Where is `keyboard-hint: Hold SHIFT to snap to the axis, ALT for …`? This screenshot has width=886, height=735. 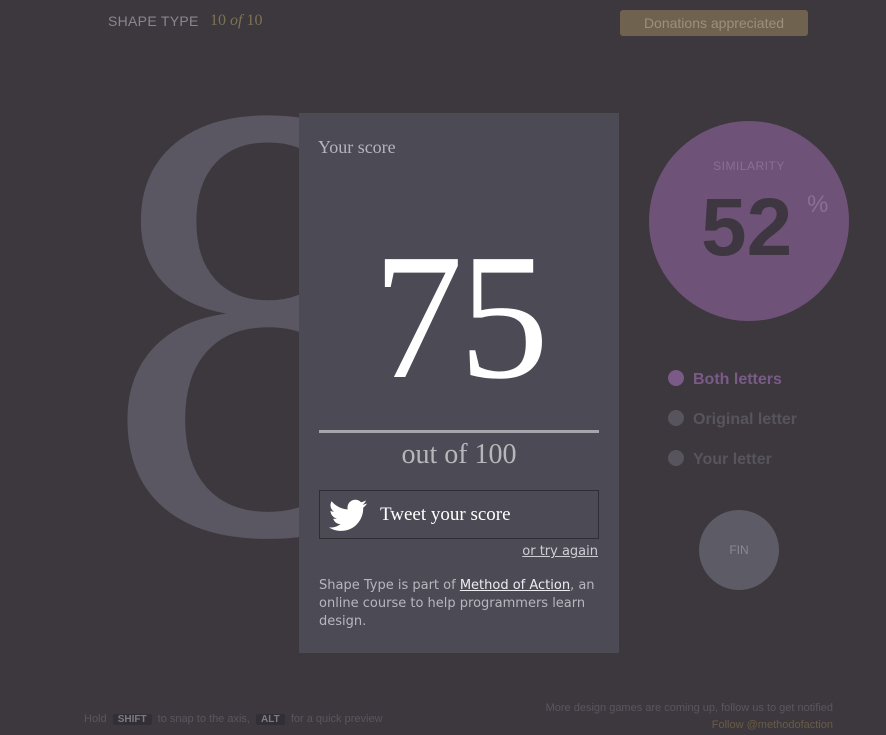 keyboard-hint: Hold SHIFT to snap to the axis, ALT for … is located at coordinates (233, 719).